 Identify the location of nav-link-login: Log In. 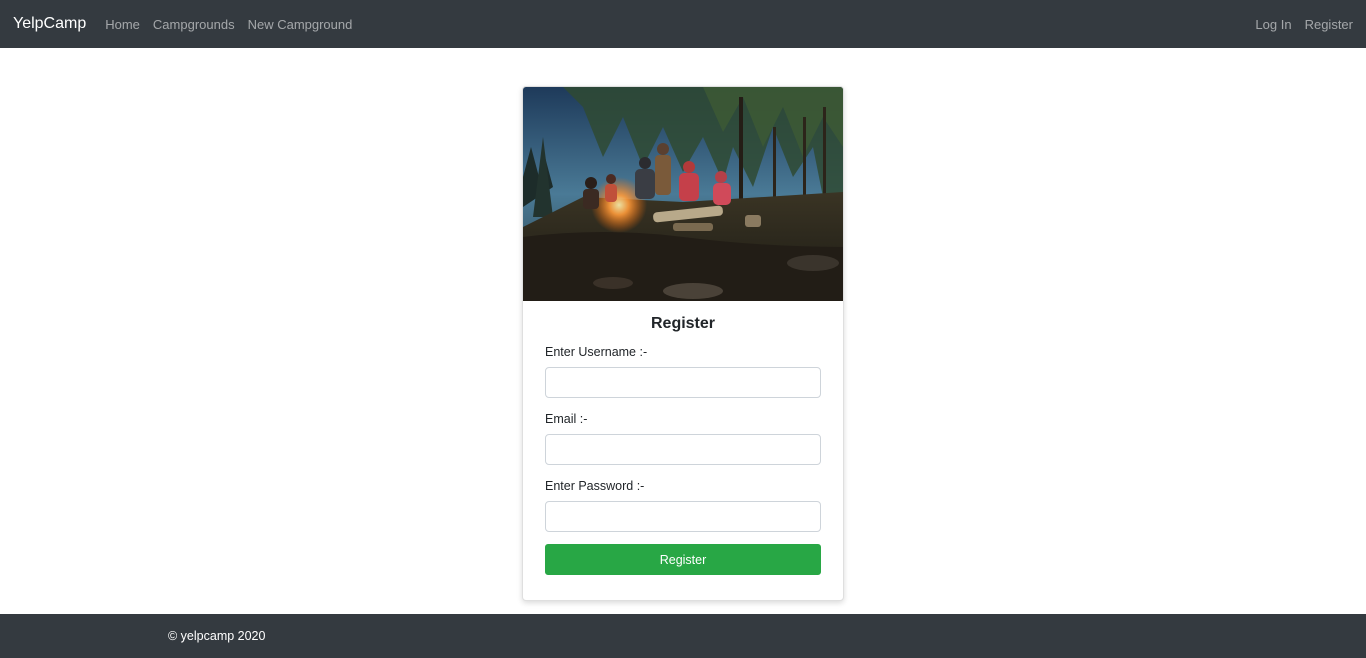
(1273, 24).